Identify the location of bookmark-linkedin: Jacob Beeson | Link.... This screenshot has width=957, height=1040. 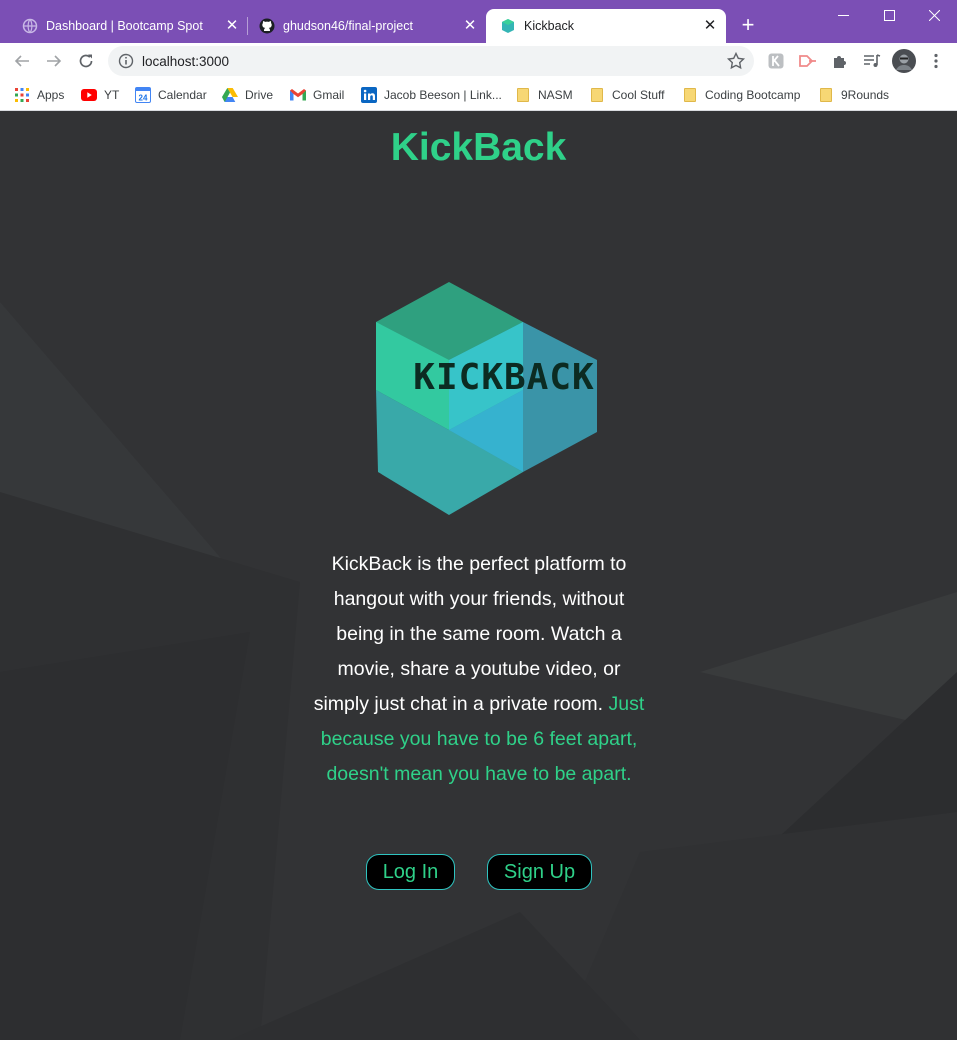
(431, 95).